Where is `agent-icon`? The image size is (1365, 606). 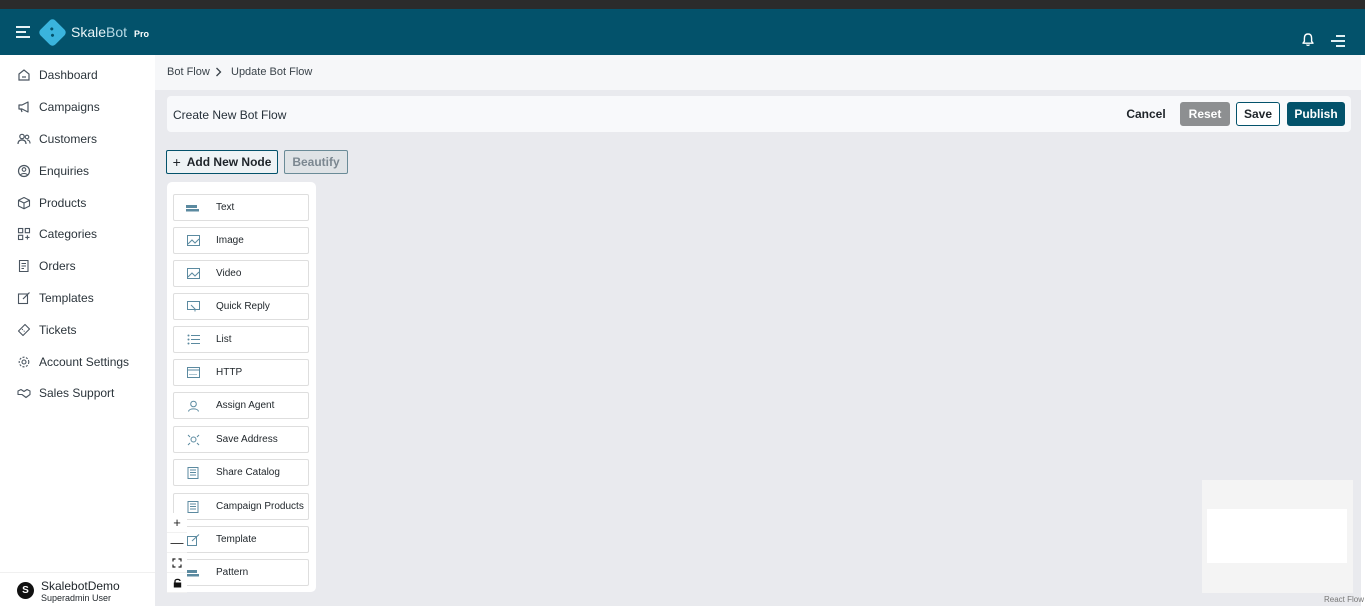
agent-icon is located at coordinates (193, 406).